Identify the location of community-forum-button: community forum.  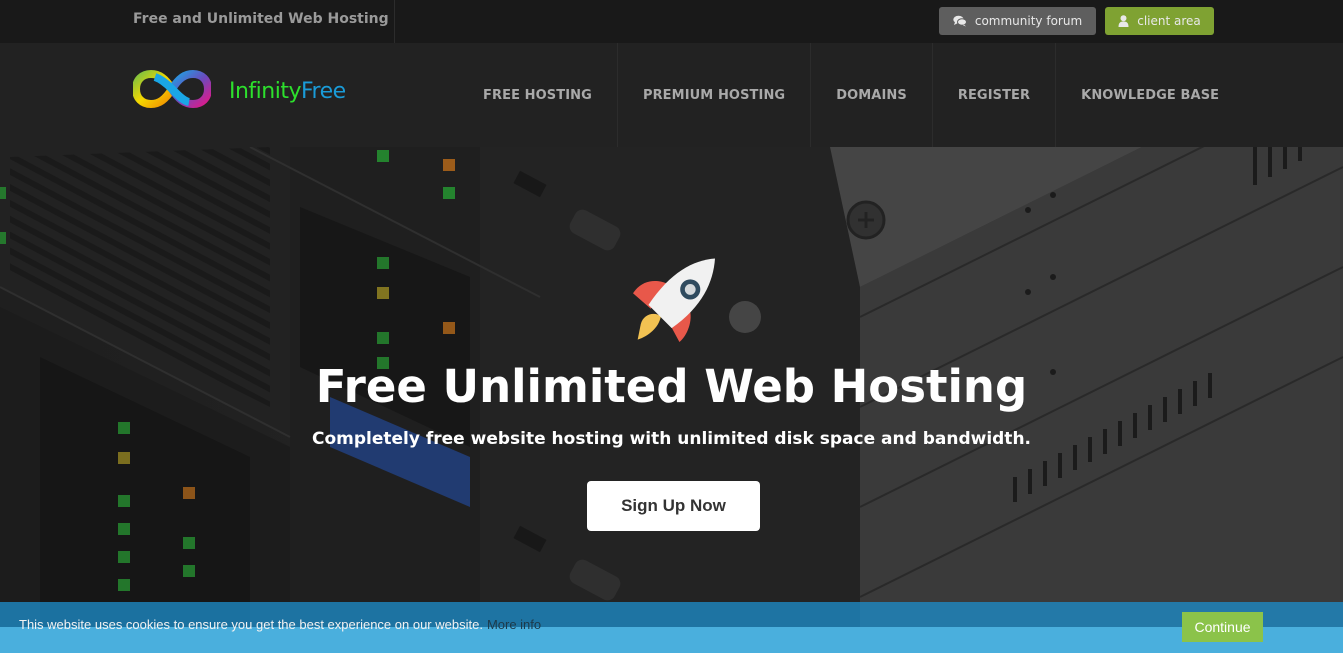
(1017, 21).